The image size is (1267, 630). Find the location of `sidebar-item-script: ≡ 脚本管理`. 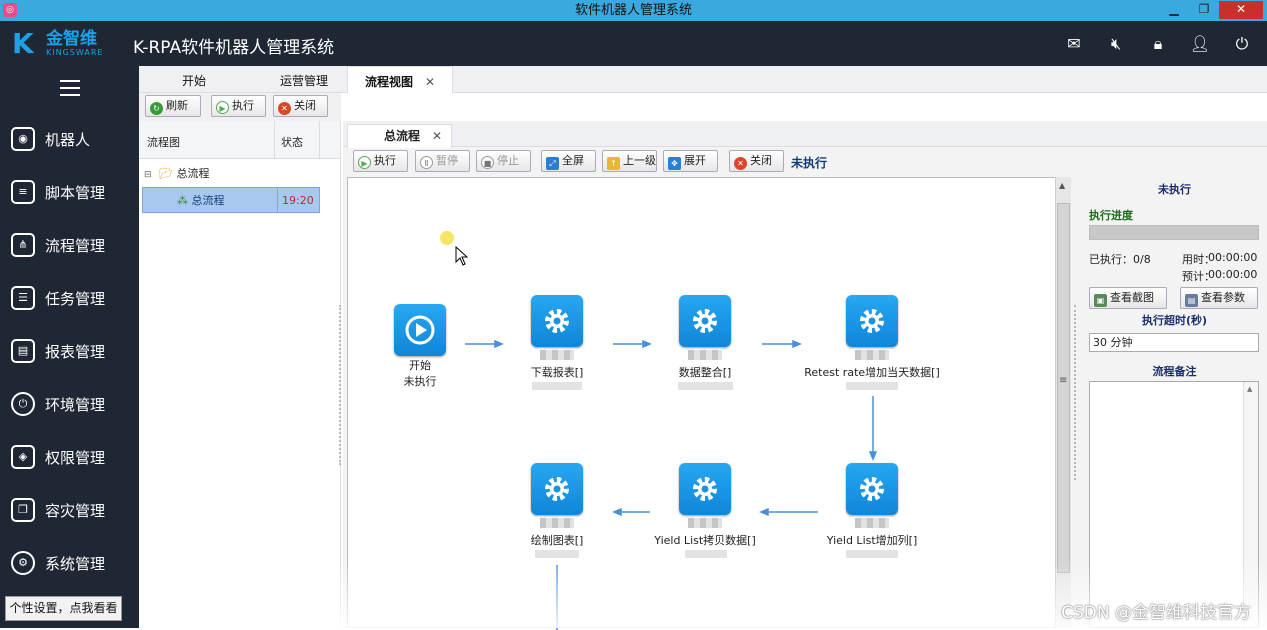

sidebar-item-script: ≡ 脚本管理 is located at coordinates (69, 192).